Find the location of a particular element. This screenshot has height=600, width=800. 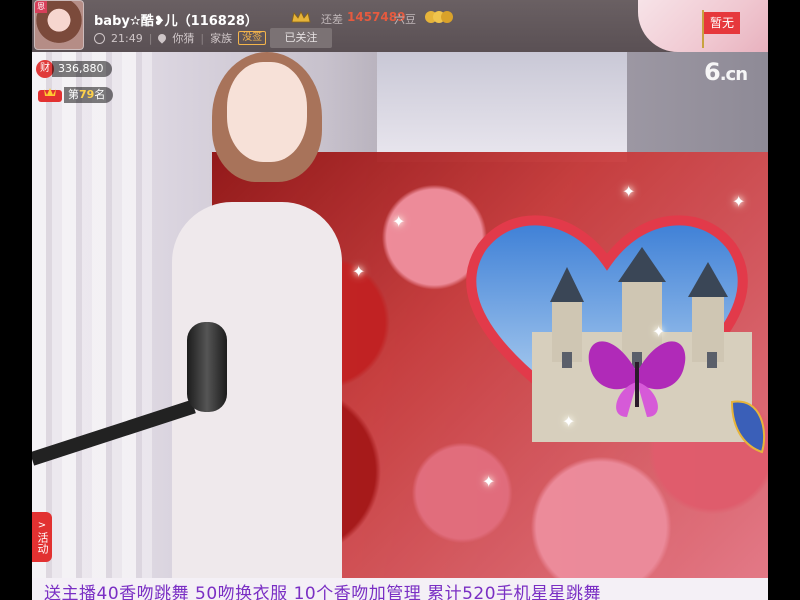

activity-label: 活动 is located at coordinates (42, 543).